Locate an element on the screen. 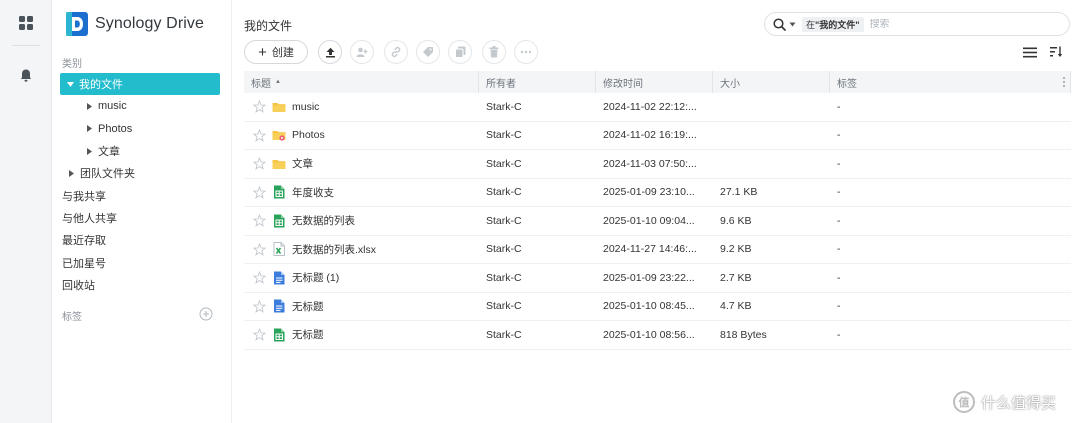  cell-title: Photos is located at coordinates (361, 136).